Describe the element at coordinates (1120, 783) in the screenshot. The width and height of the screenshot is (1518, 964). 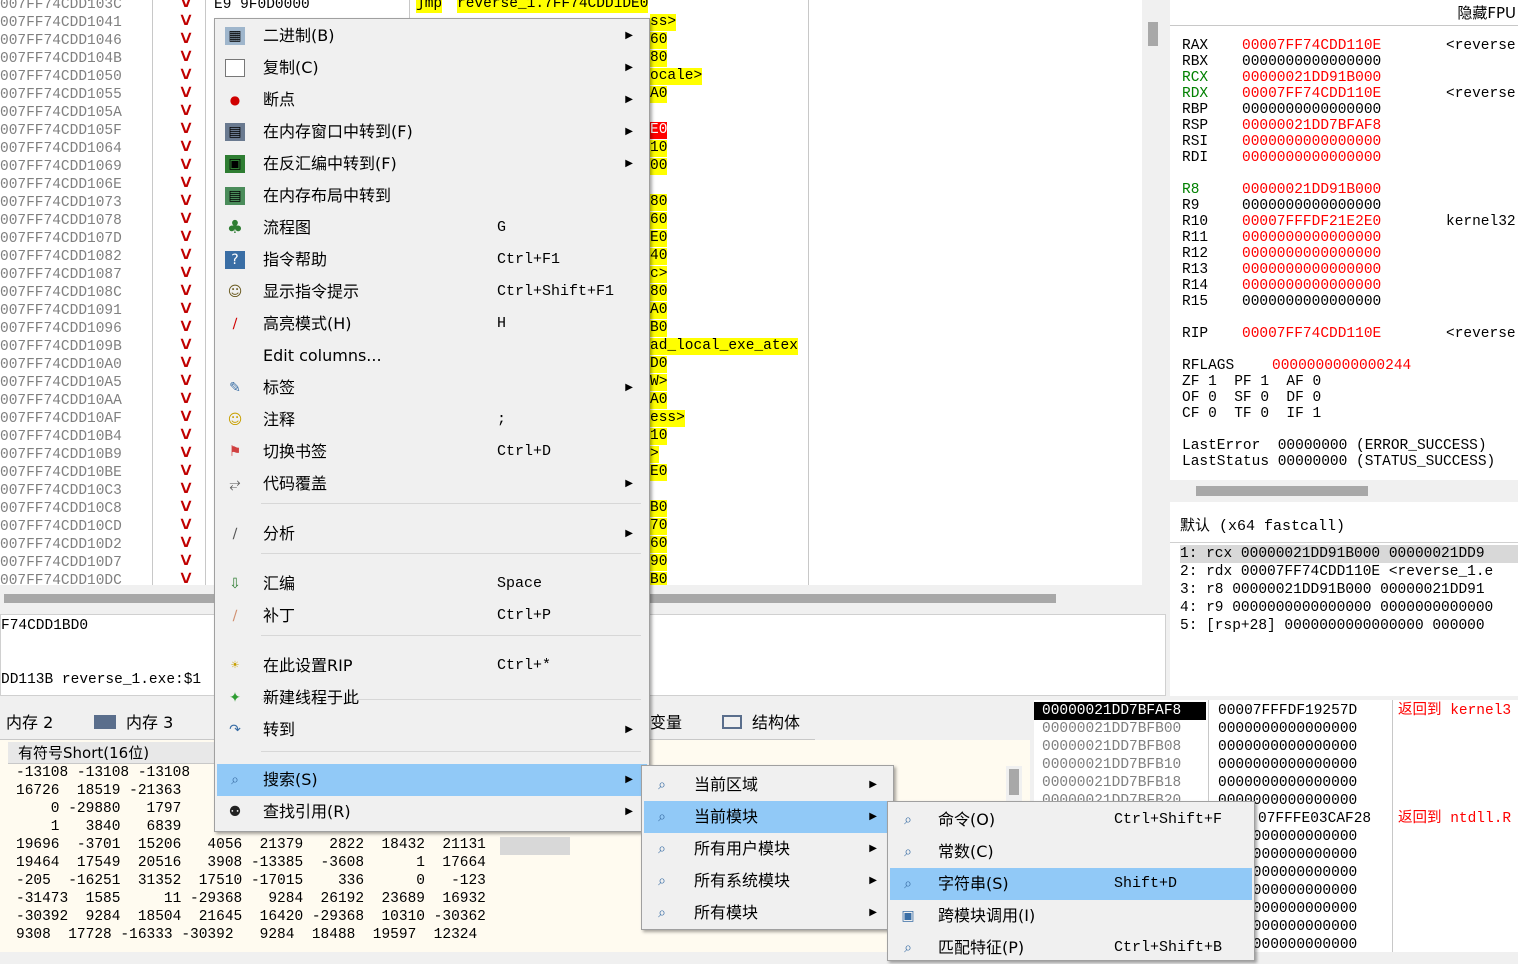
I see `stack-address: 00000021DD7BFB18` at that location.